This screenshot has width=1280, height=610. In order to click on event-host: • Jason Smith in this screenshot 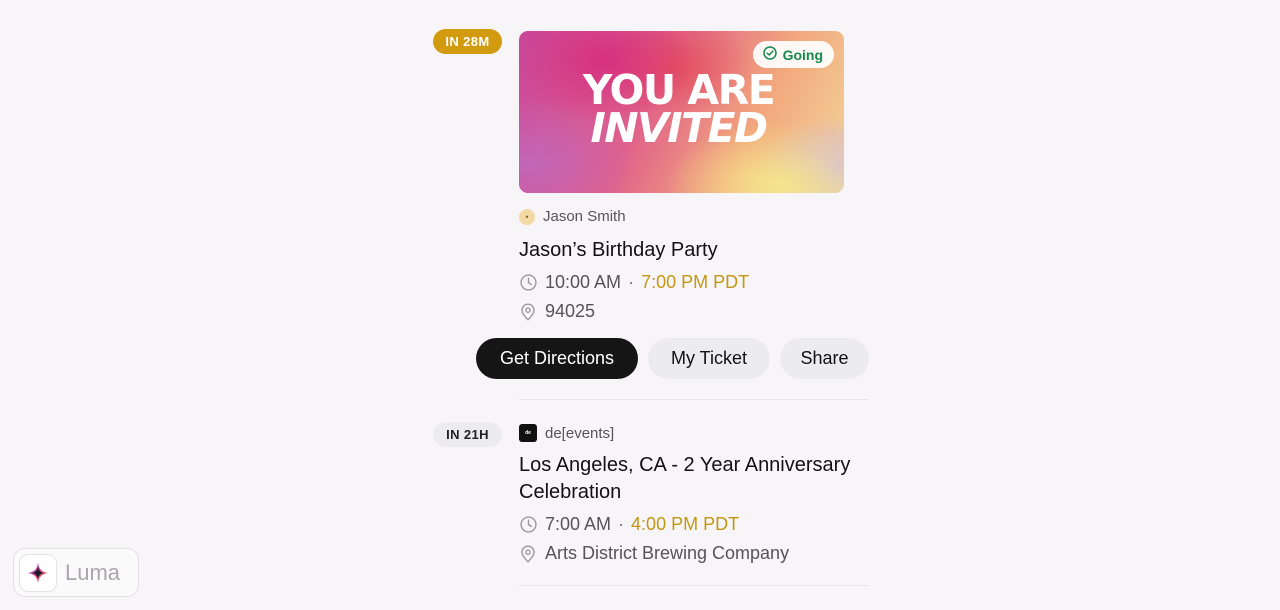, I will do `click(572, 216)`.